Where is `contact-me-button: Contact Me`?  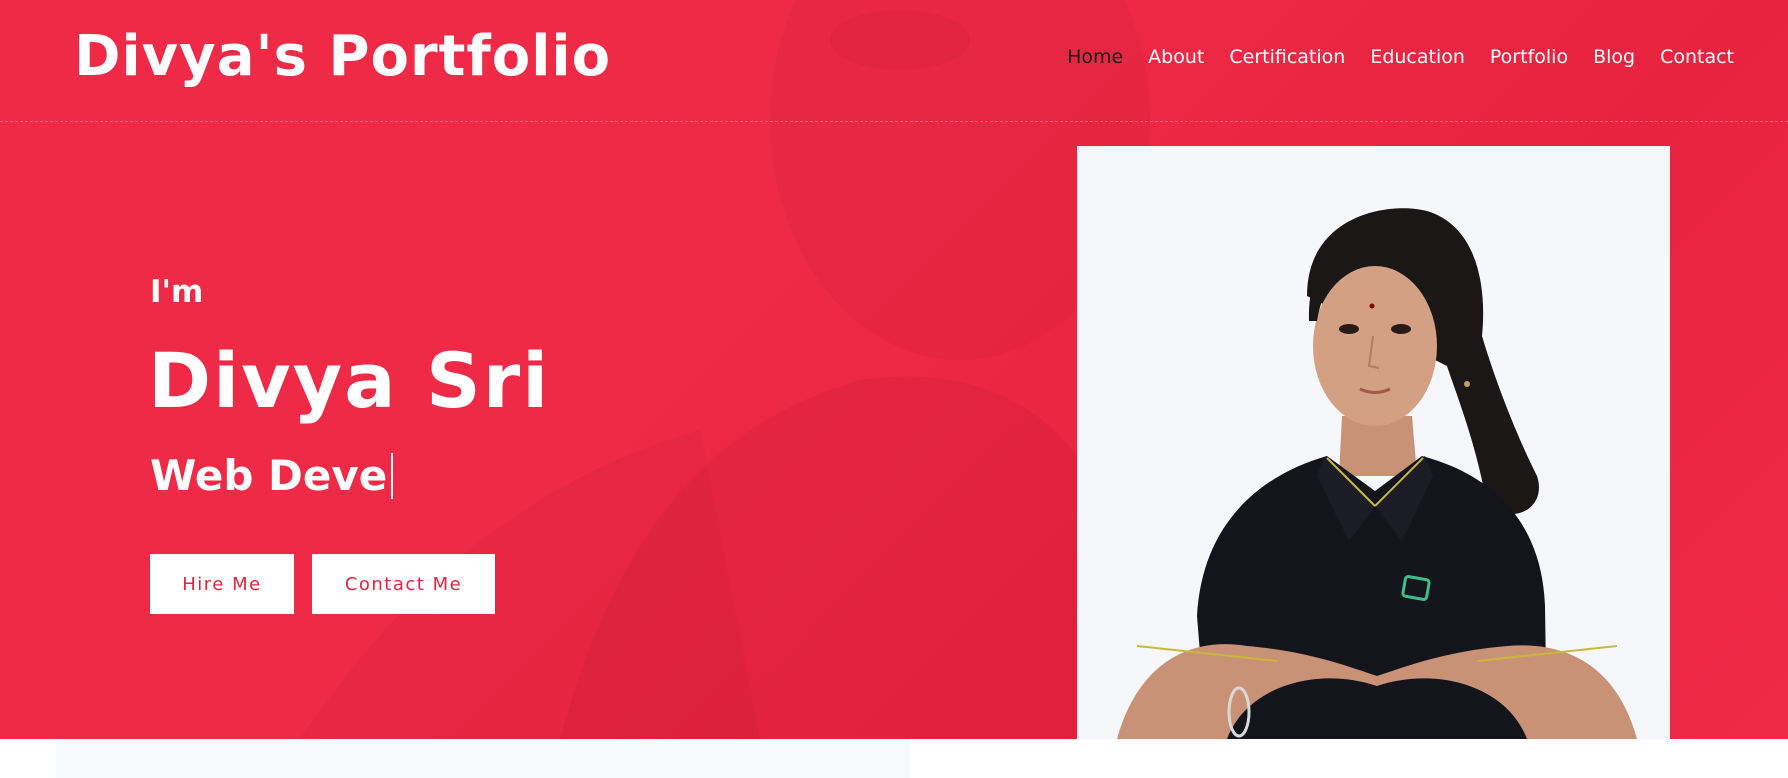
contact-me-button: Contact Me is located at coordinates (403, 584).